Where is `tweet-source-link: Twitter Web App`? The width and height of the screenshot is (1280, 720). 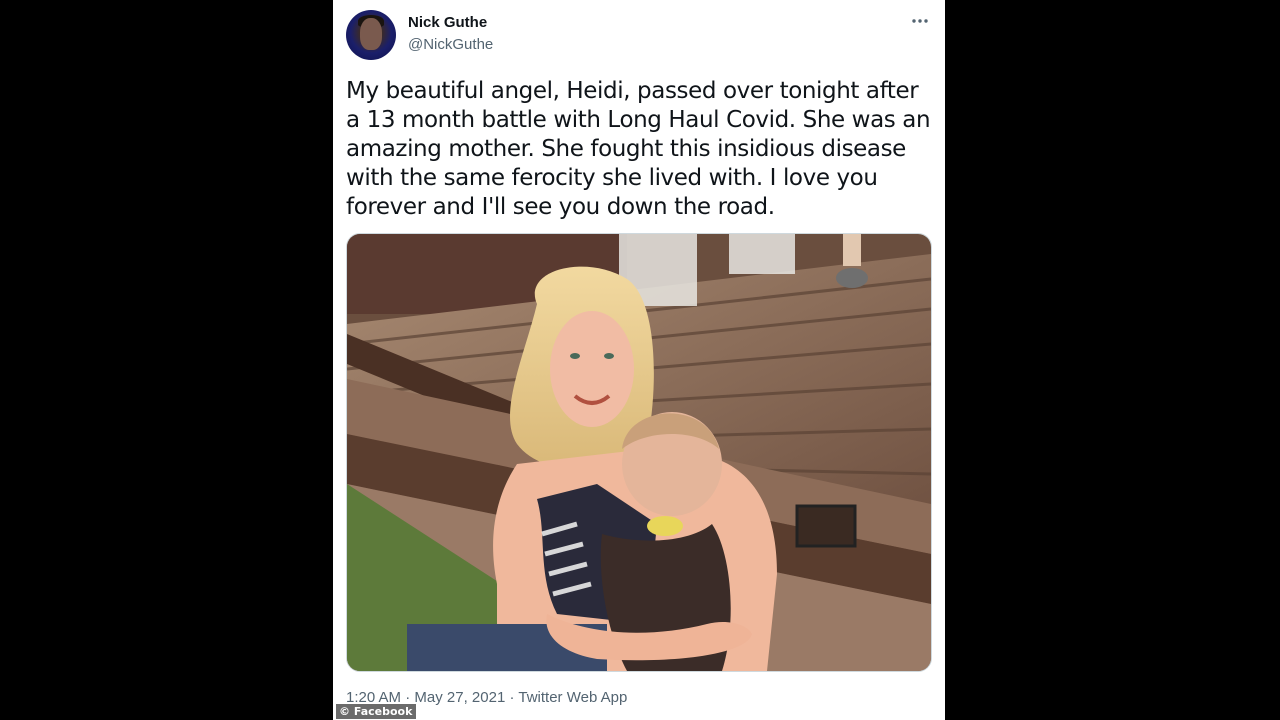 tweet-source-link: Twitter Web App is located at coordinates (572, 697).